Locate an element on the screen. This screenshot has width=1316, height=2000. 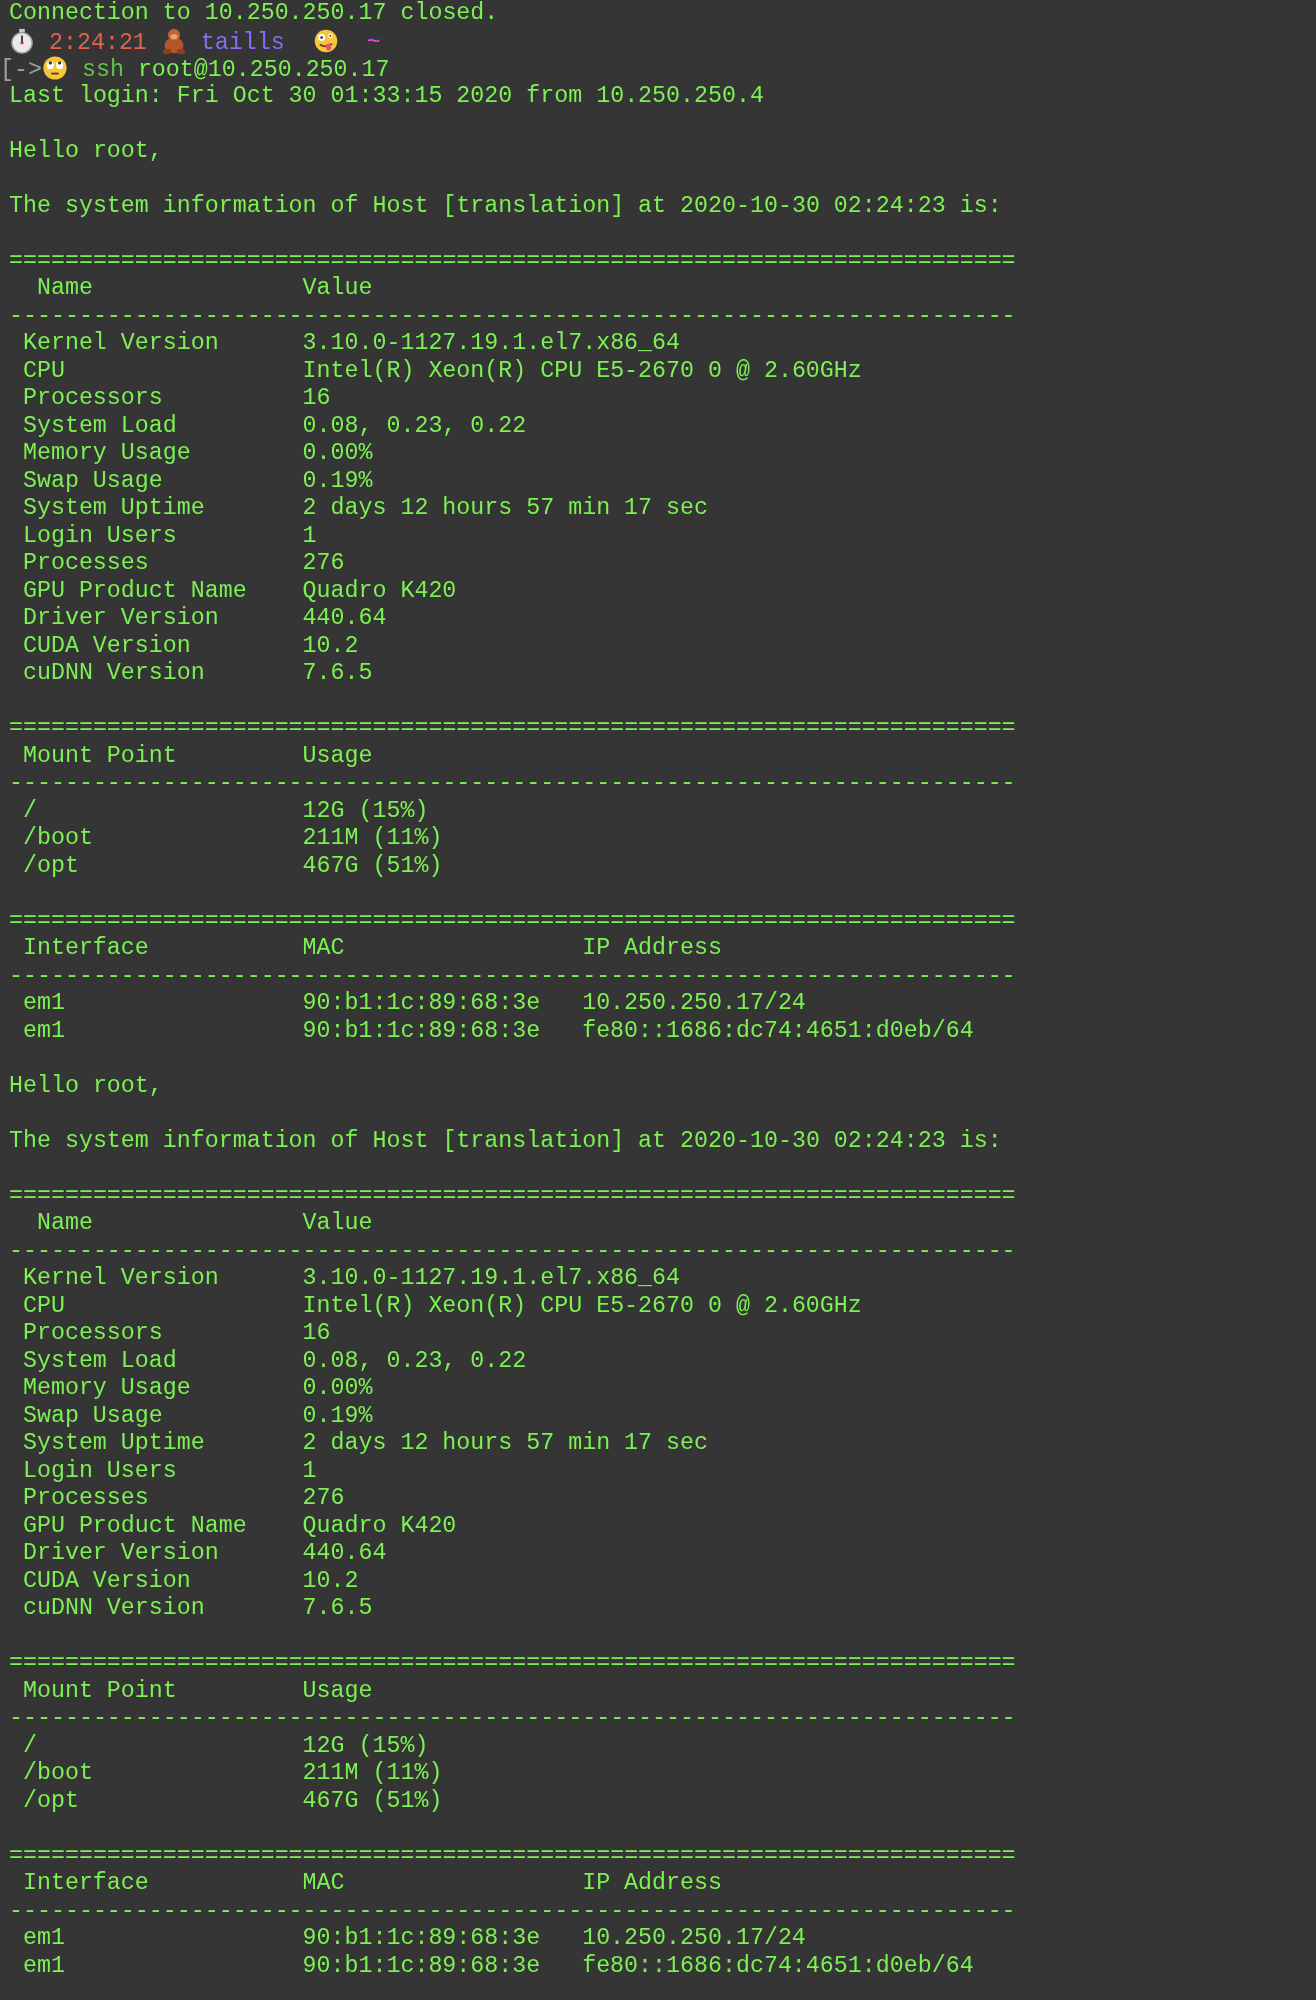
table-cell: CPU is located at coordinates (43, 1306).